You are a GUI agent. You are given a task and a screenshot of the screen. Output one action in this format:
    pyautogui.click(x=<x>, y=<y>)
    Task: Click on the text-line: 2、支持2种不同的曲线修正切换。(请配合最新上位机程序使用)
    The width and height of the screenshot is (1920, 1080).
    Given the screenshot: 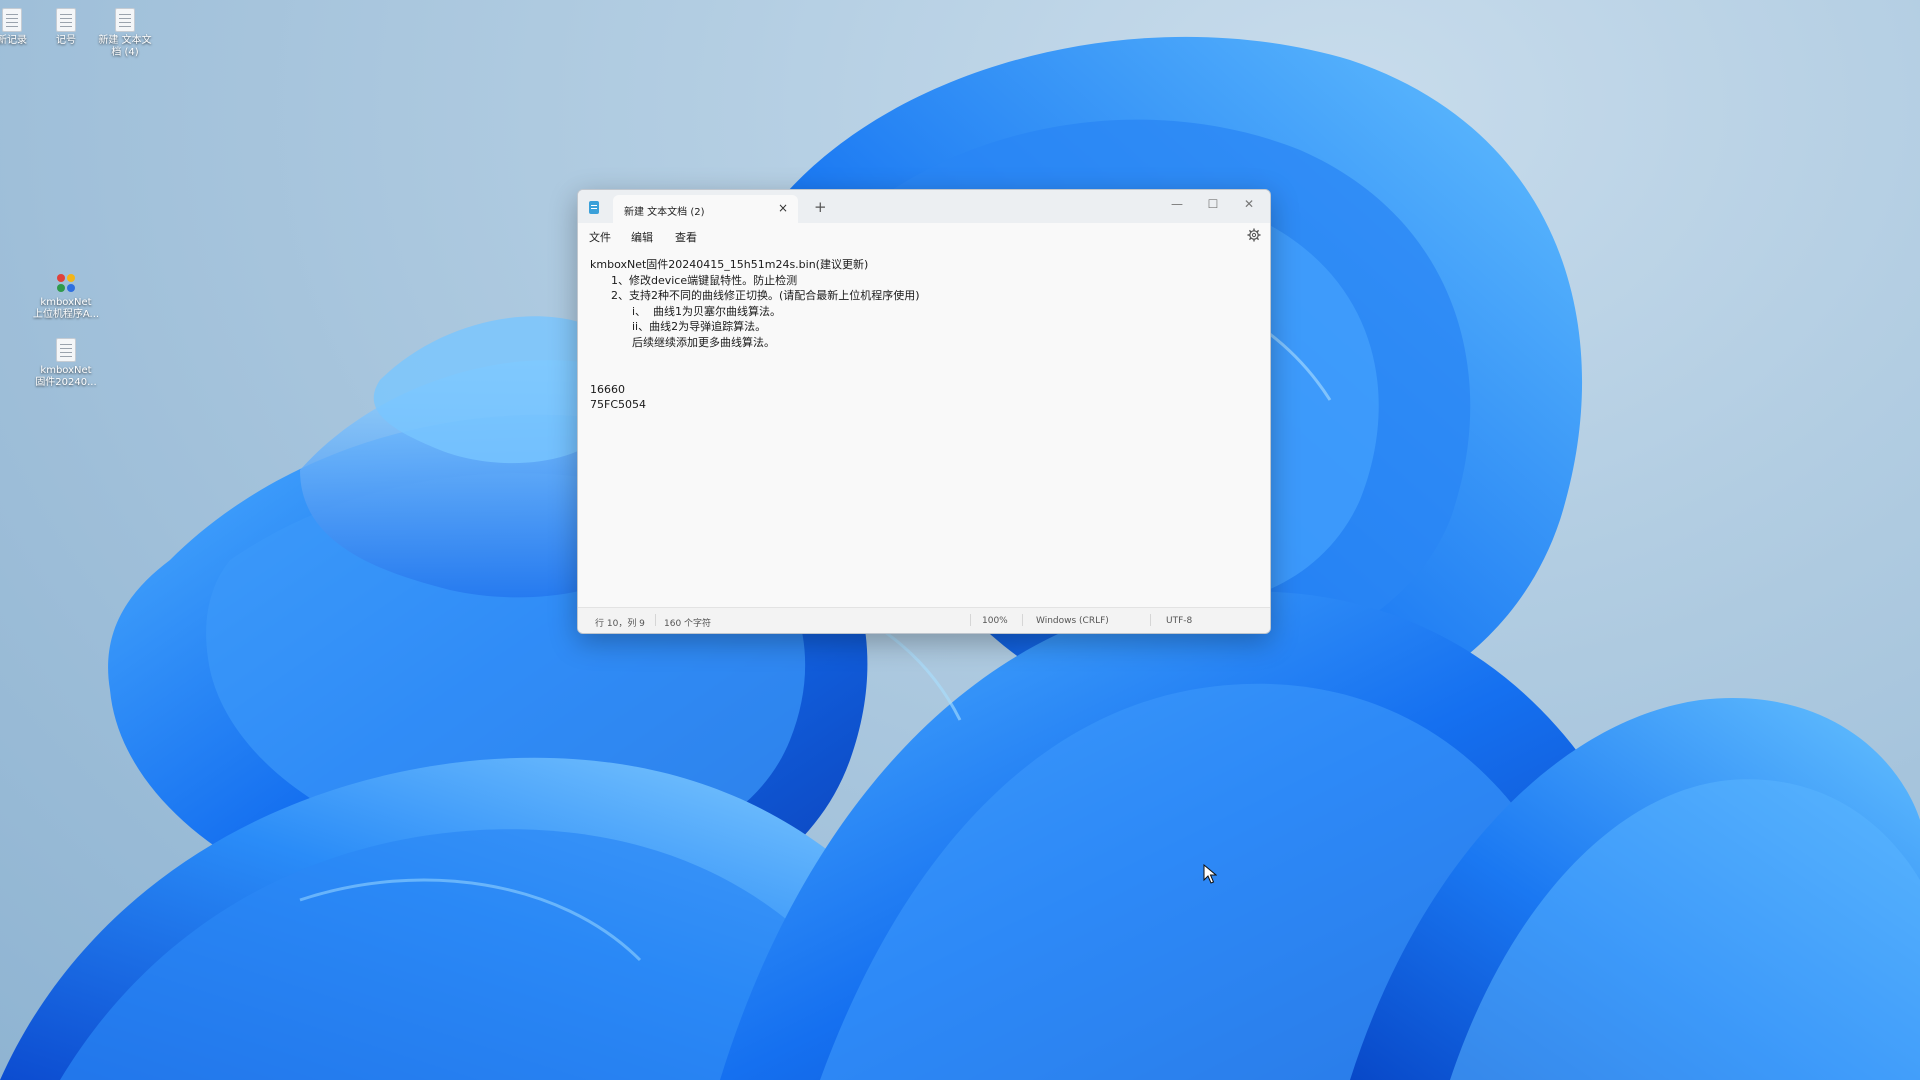 What is the action you would take?
    pyautogui.click(x=755, y=296)
    